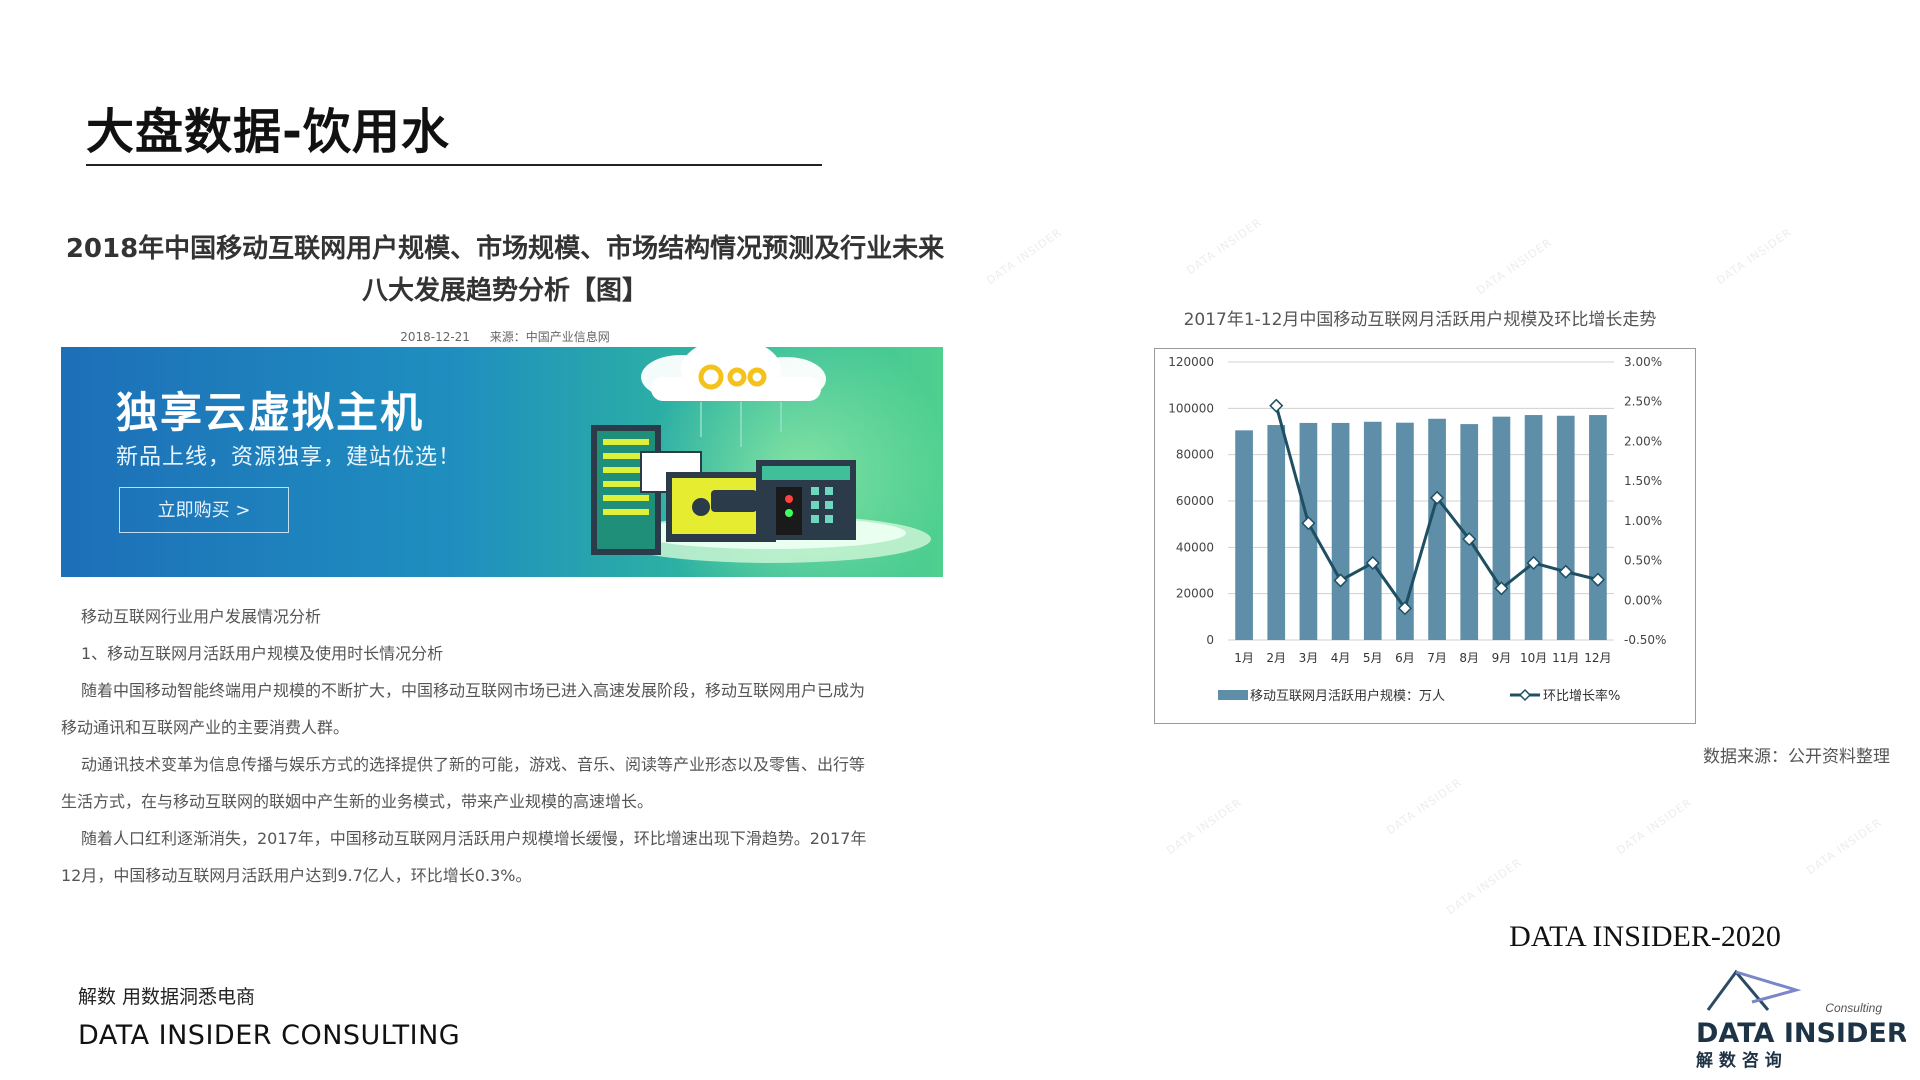 This screenshot has height=1080, width=1920. What do you see at coordinates (1373, 658) in the screenshot?
I see `x-tick-label: 5月` at bounding box center [1373, 658].